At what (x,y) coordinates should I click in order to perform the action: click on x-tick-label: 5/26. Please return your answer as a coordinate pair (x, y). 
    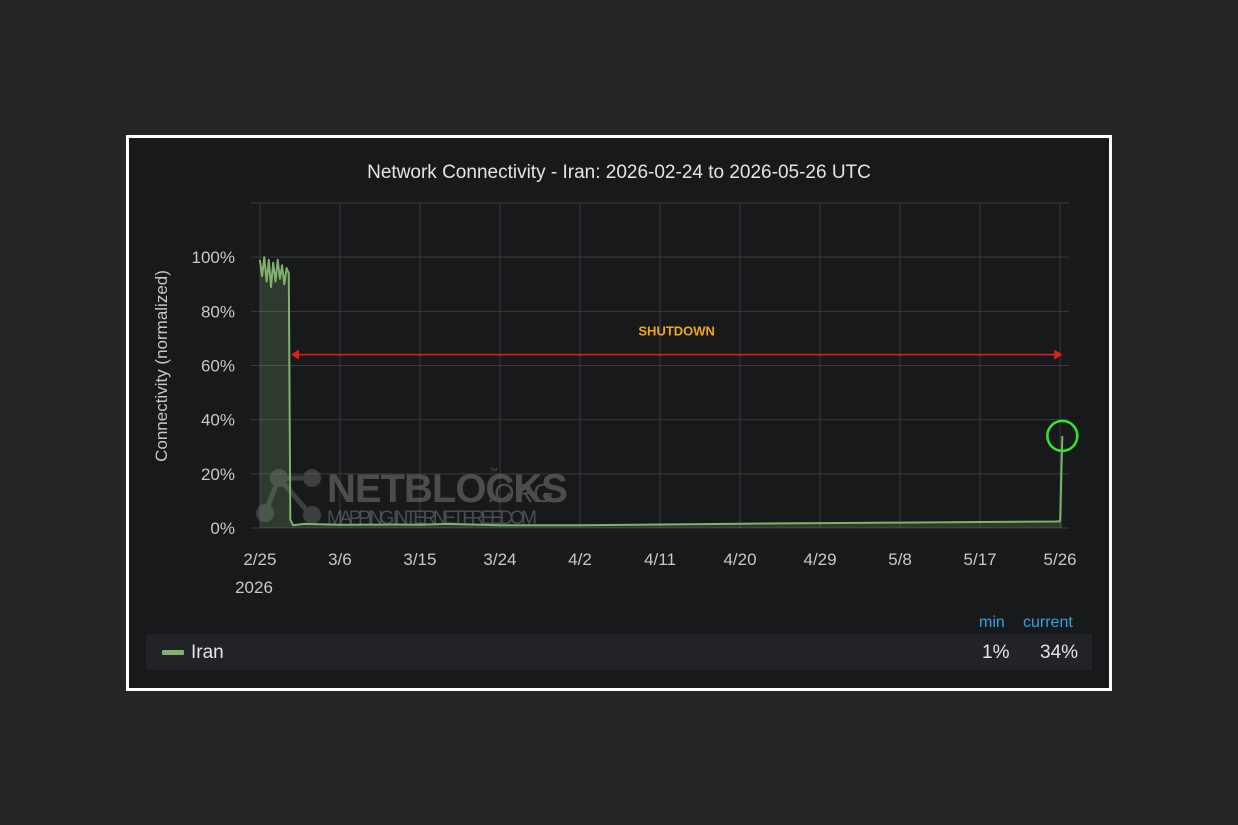
    Looking at the image, I should click on (1060, 559).